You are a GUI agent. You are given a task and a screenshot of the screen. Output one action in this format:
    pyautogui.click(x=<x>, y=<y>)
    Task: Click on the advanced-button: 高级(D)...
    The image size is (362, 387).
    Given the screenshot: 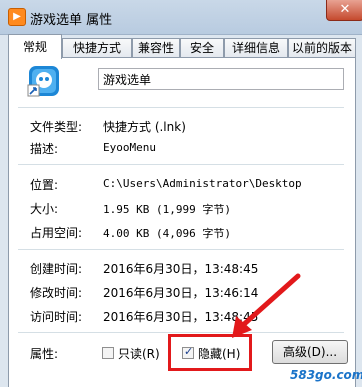 What is the action you would take?
    pyautogui.click(x=310, y=352)
    